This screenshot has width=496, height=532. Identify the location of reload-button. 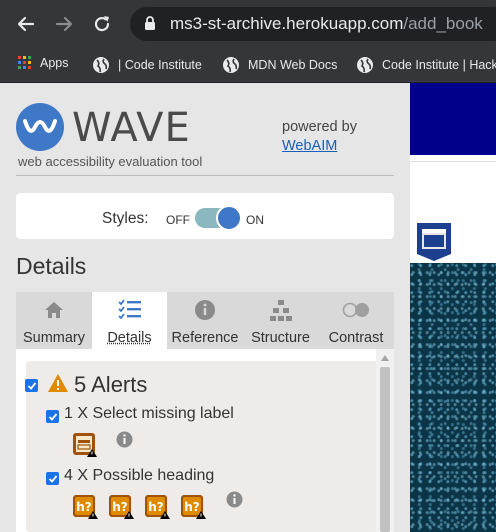
(102, 24).